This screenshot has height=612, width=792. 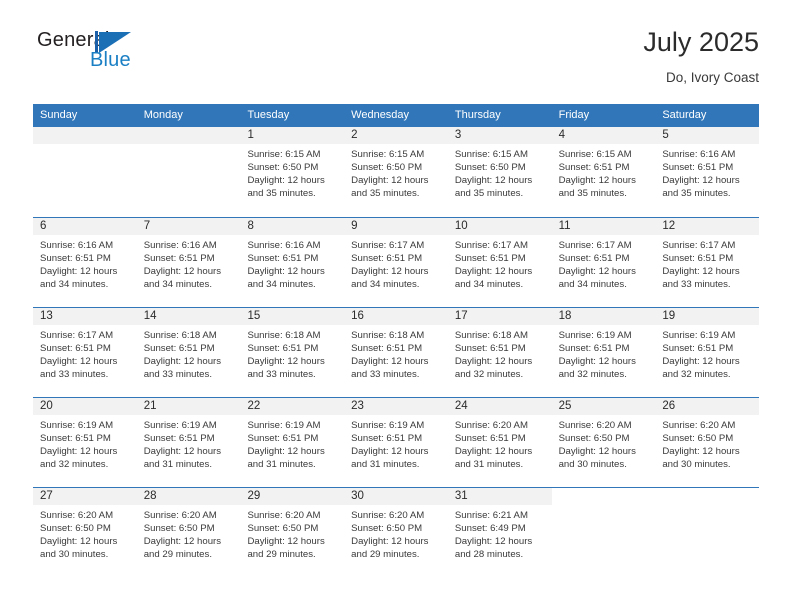 I want to click on day-number: 9, so click(x=396, y=227).